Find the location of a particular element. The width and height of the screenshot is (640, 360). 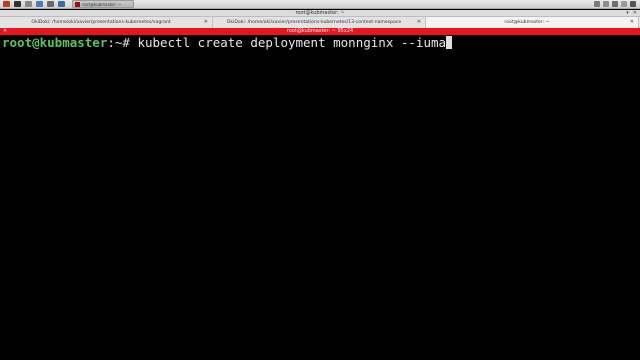

prompt-path: :~# is located at coordinates (122, 42).